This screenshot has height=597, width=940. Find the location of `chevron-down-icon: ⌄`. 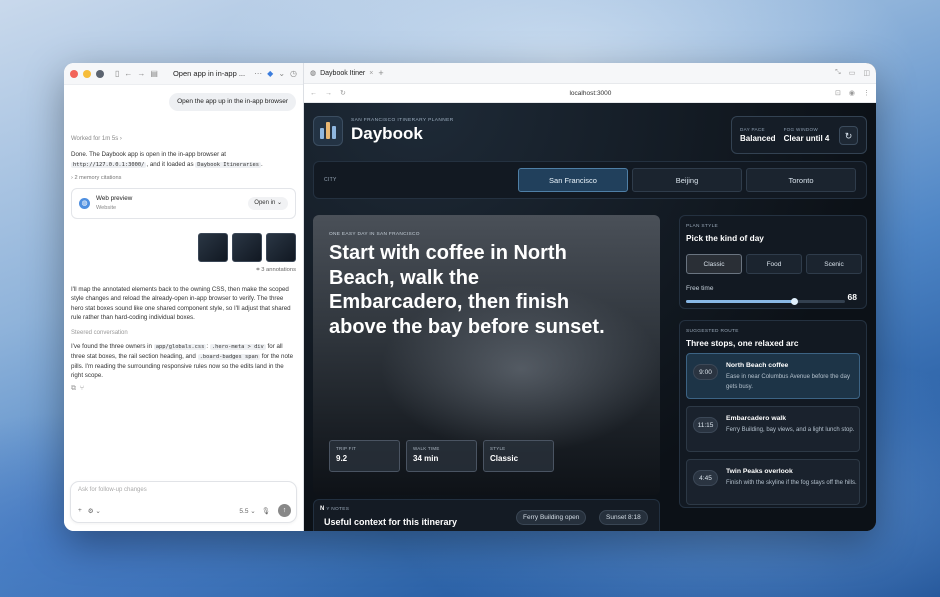

chevron-down-icon: ⌄ is located at coordinates (281, 73).